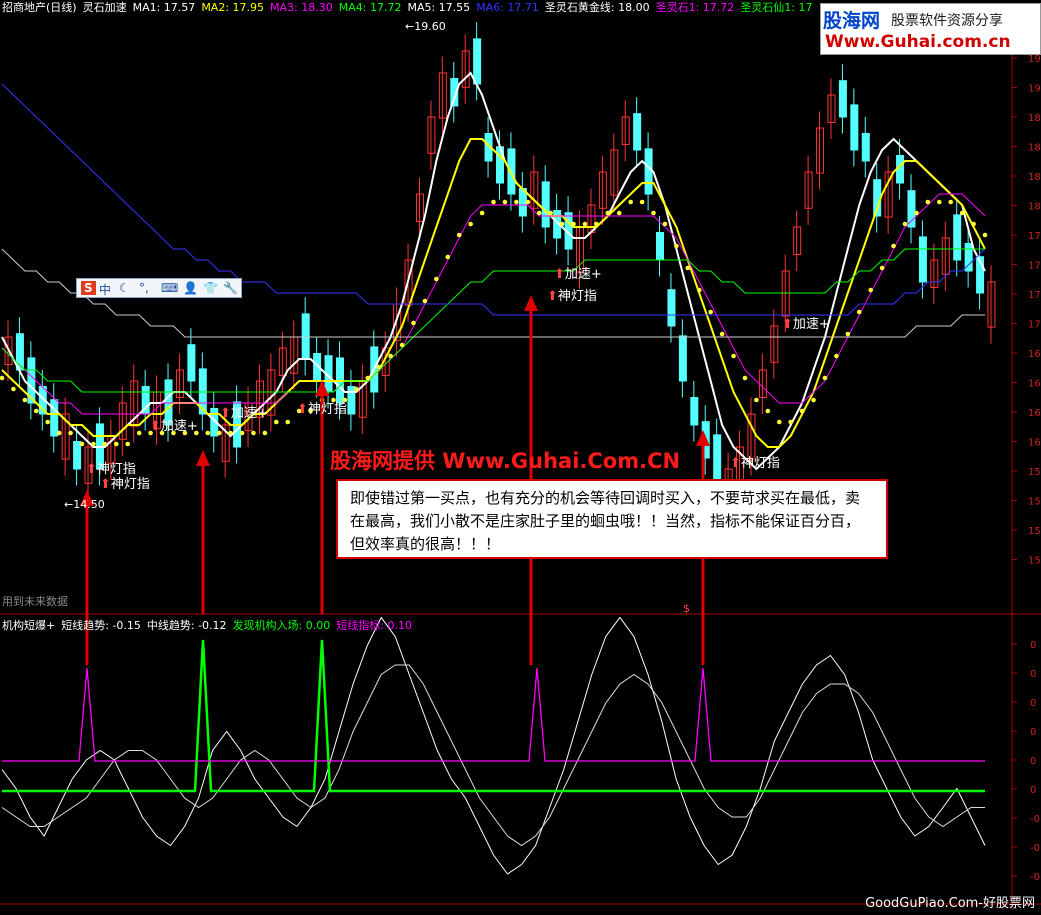  Describe the element at coordinates (105, 289) in the screenshot. I see `ime-mode: 中` at that location.